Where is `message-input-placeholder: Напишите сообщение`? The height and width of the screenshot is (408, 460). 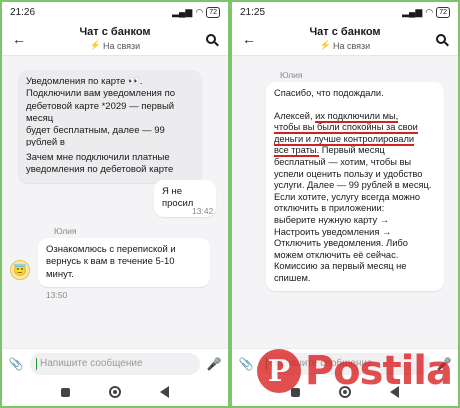 message-input-placeholder: Напишите сообщение is located at coordinates (91, 363).